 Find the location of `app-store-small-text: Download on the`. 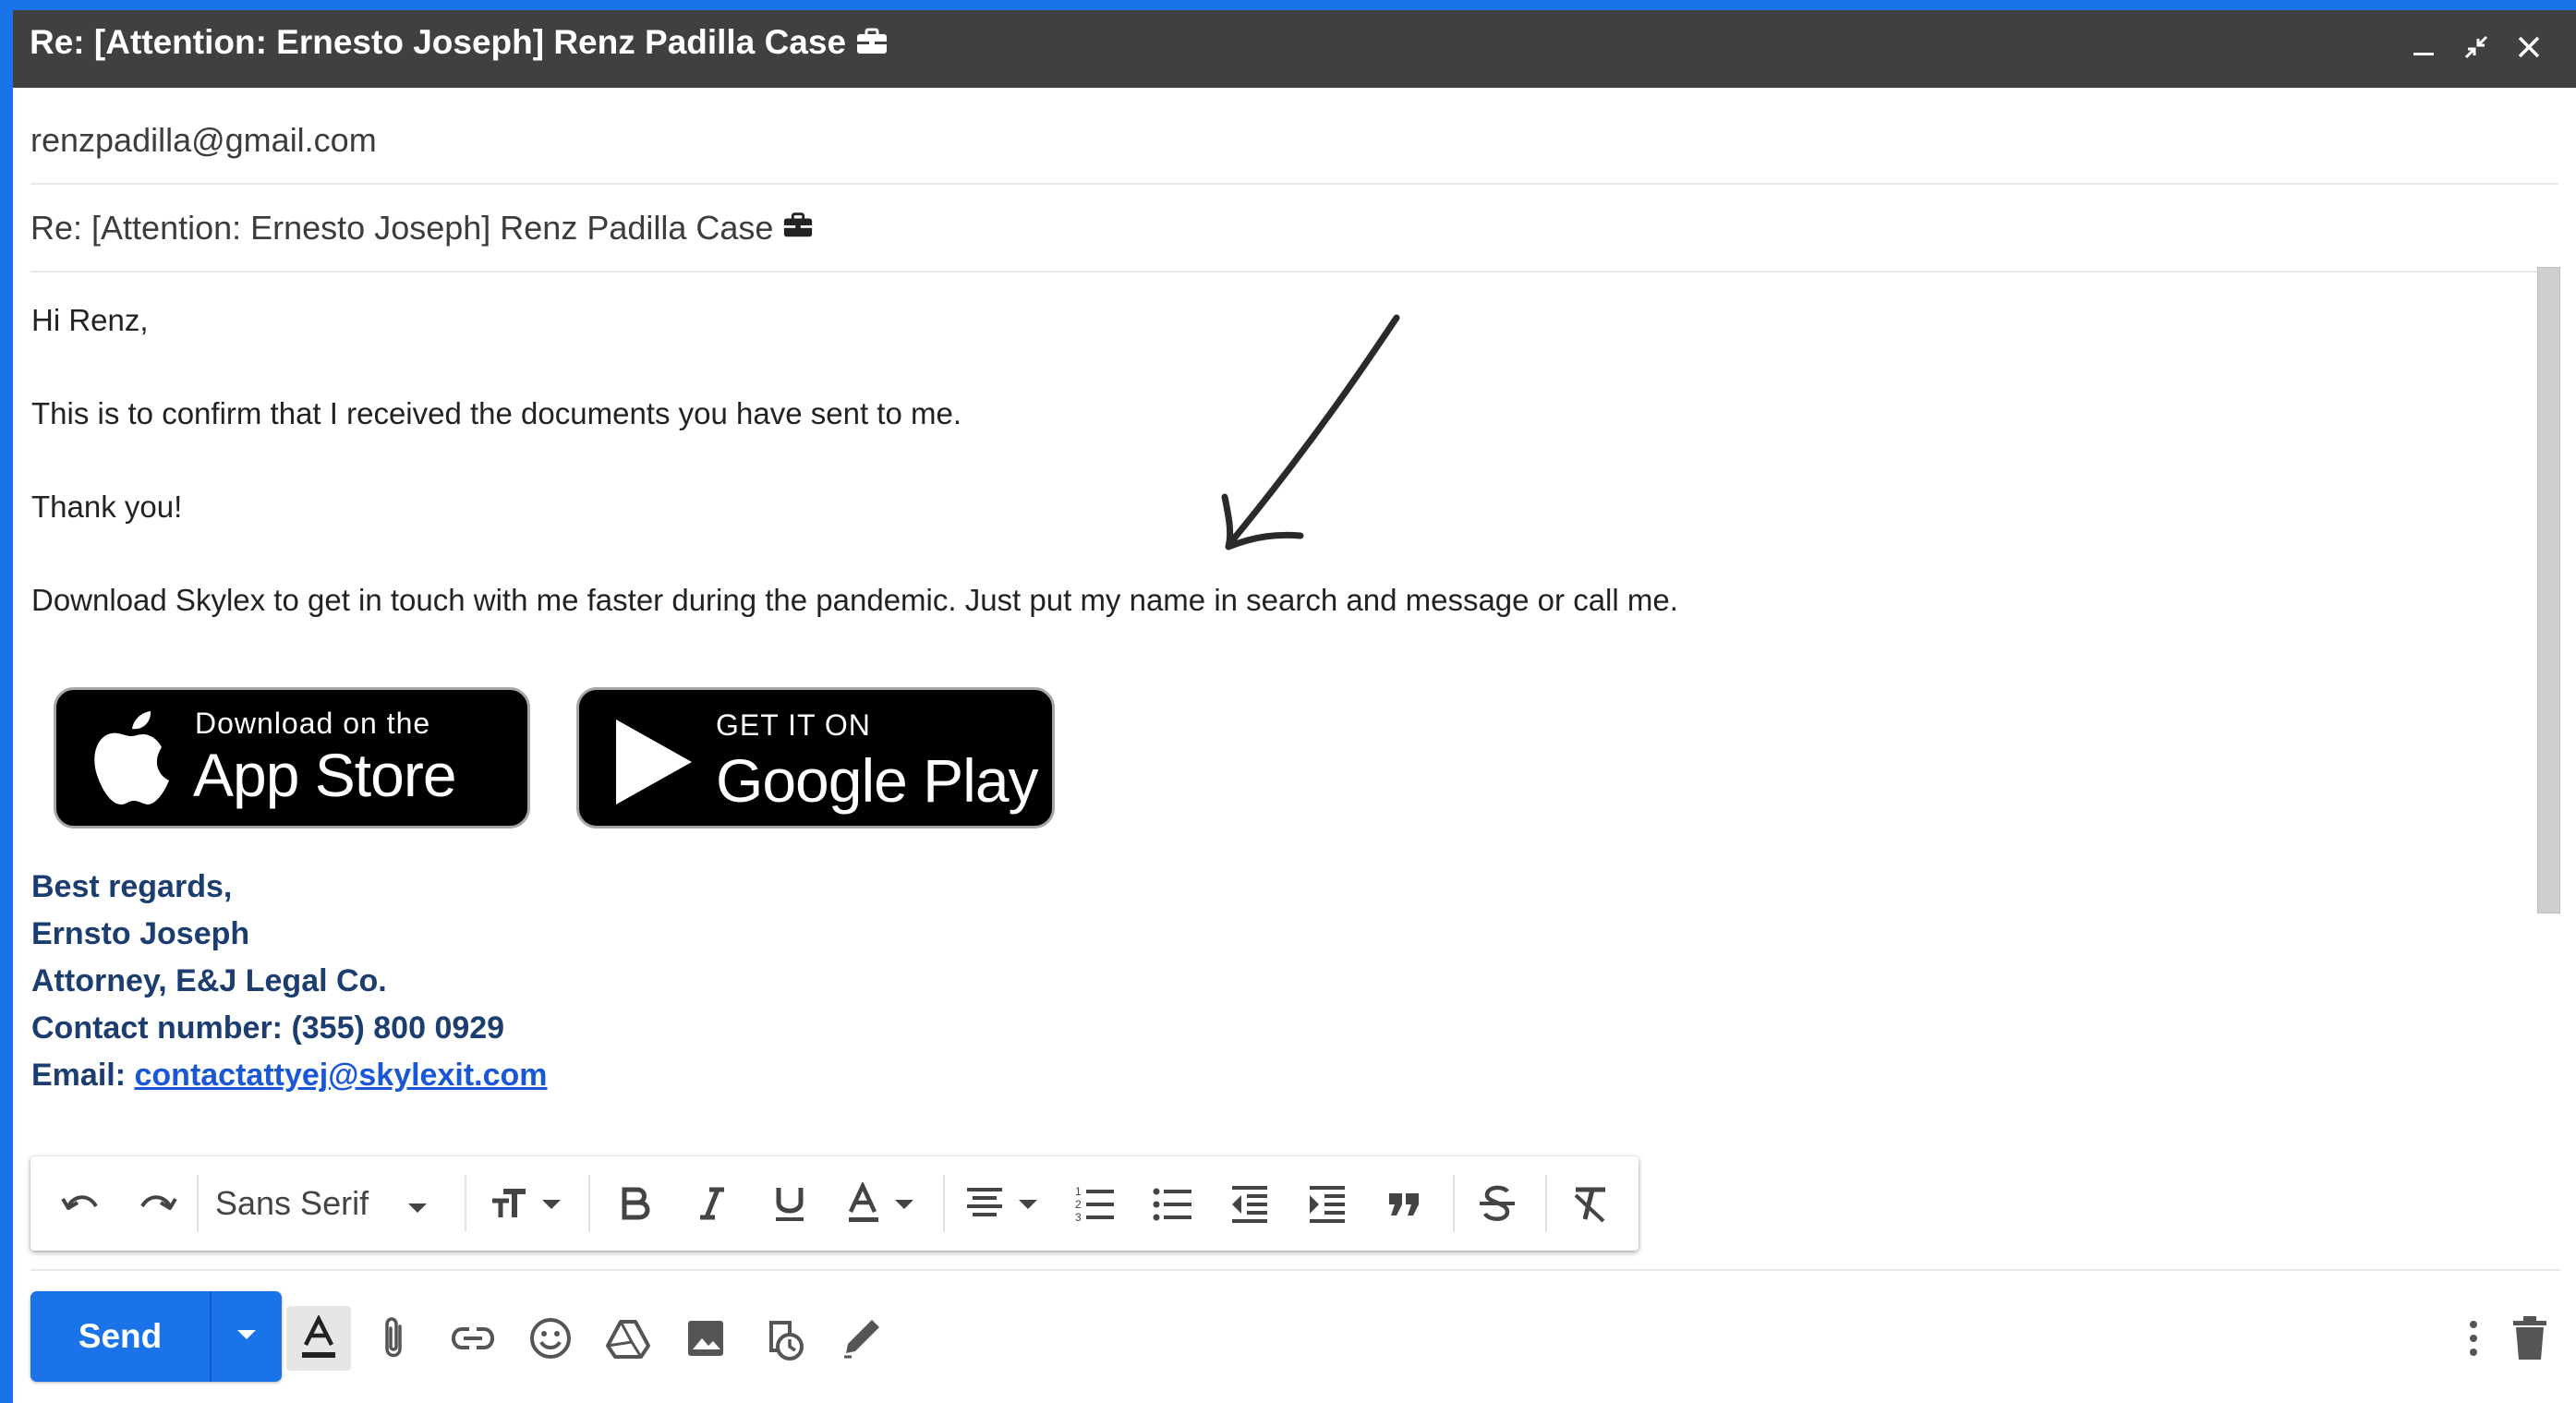

app-store-small-text: Download on the is located at coordinates (313, 724).